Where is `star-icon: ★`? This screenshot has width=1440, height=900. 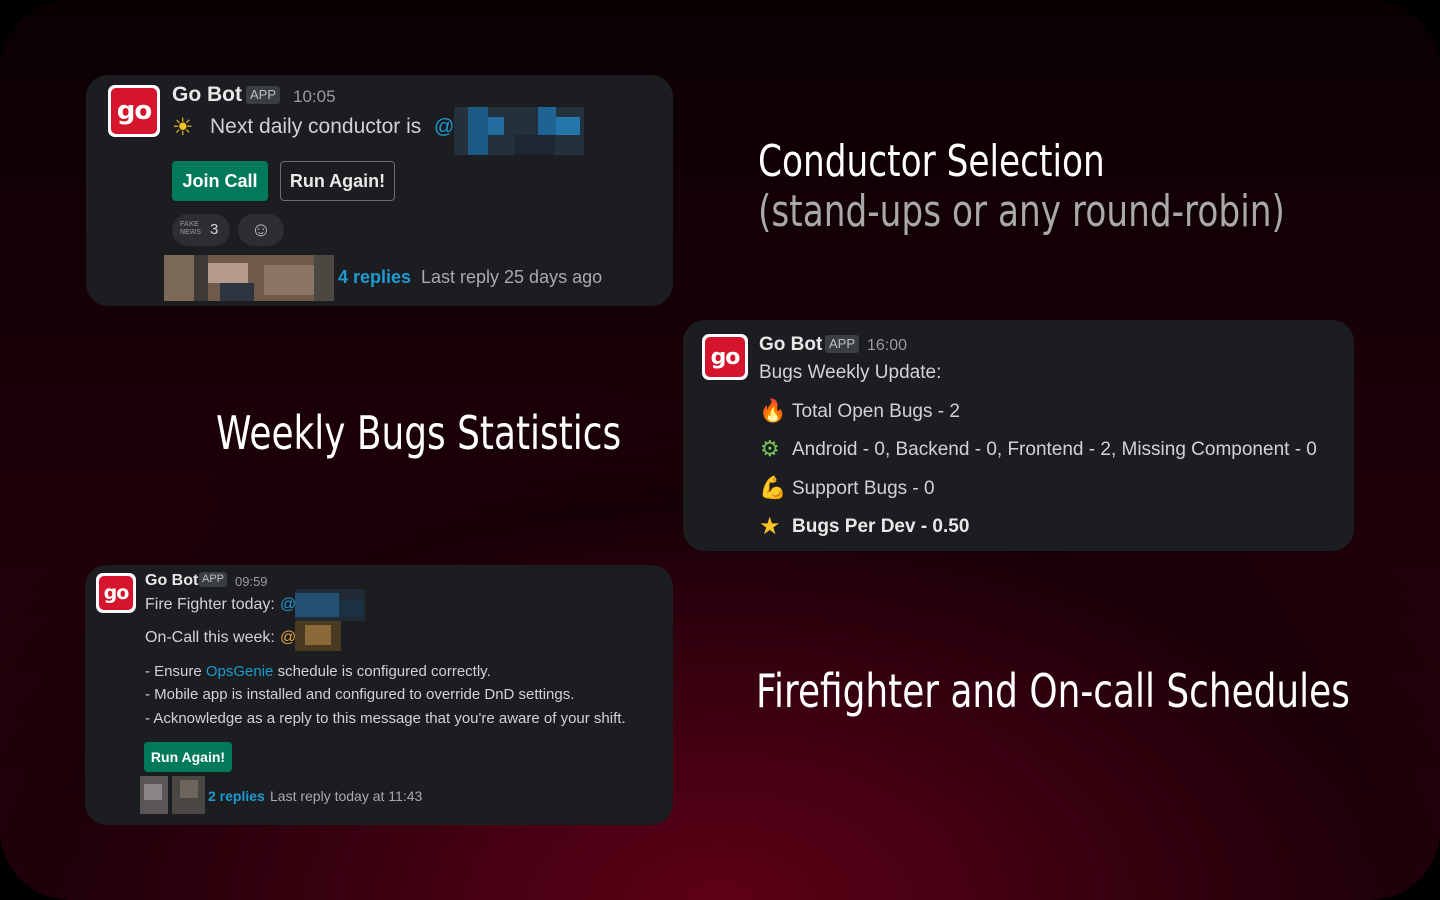
star-icon: ★ is located at coordinates (770, 526).